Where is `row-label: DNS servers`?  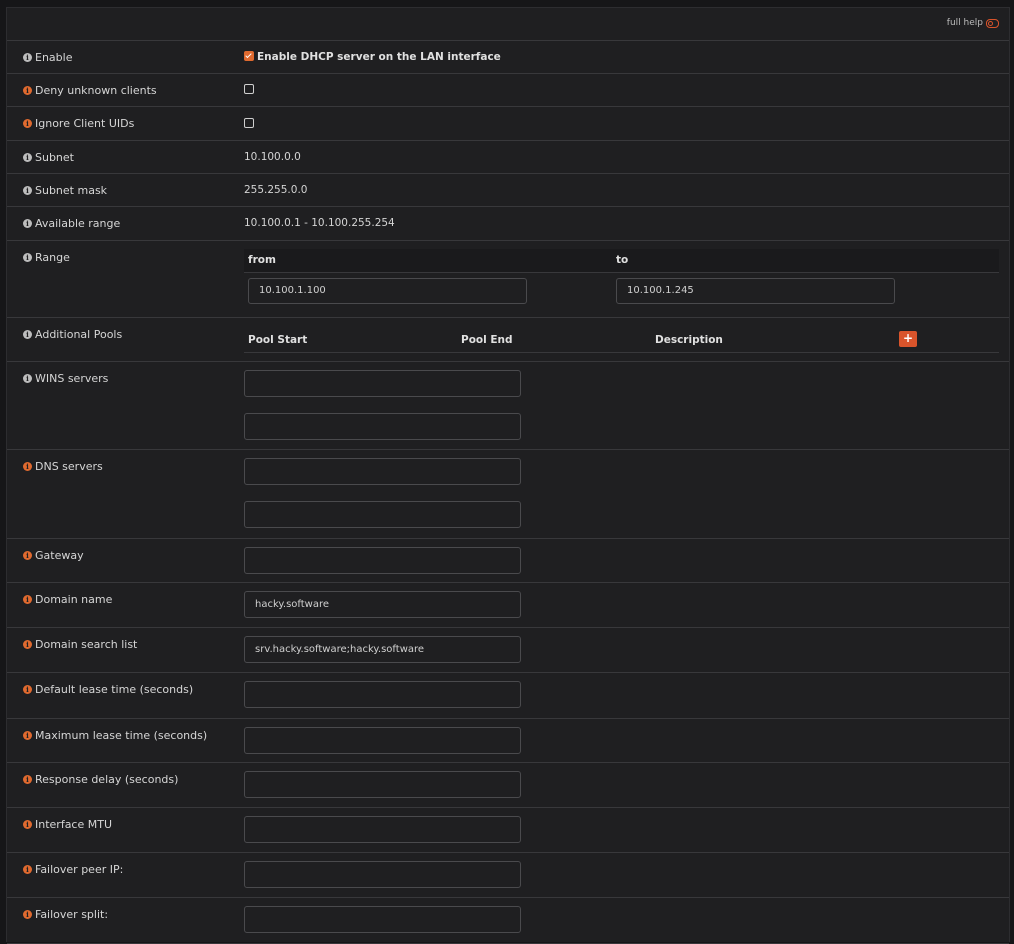
row-label: DNS servers is located at coordinates (69, 466).